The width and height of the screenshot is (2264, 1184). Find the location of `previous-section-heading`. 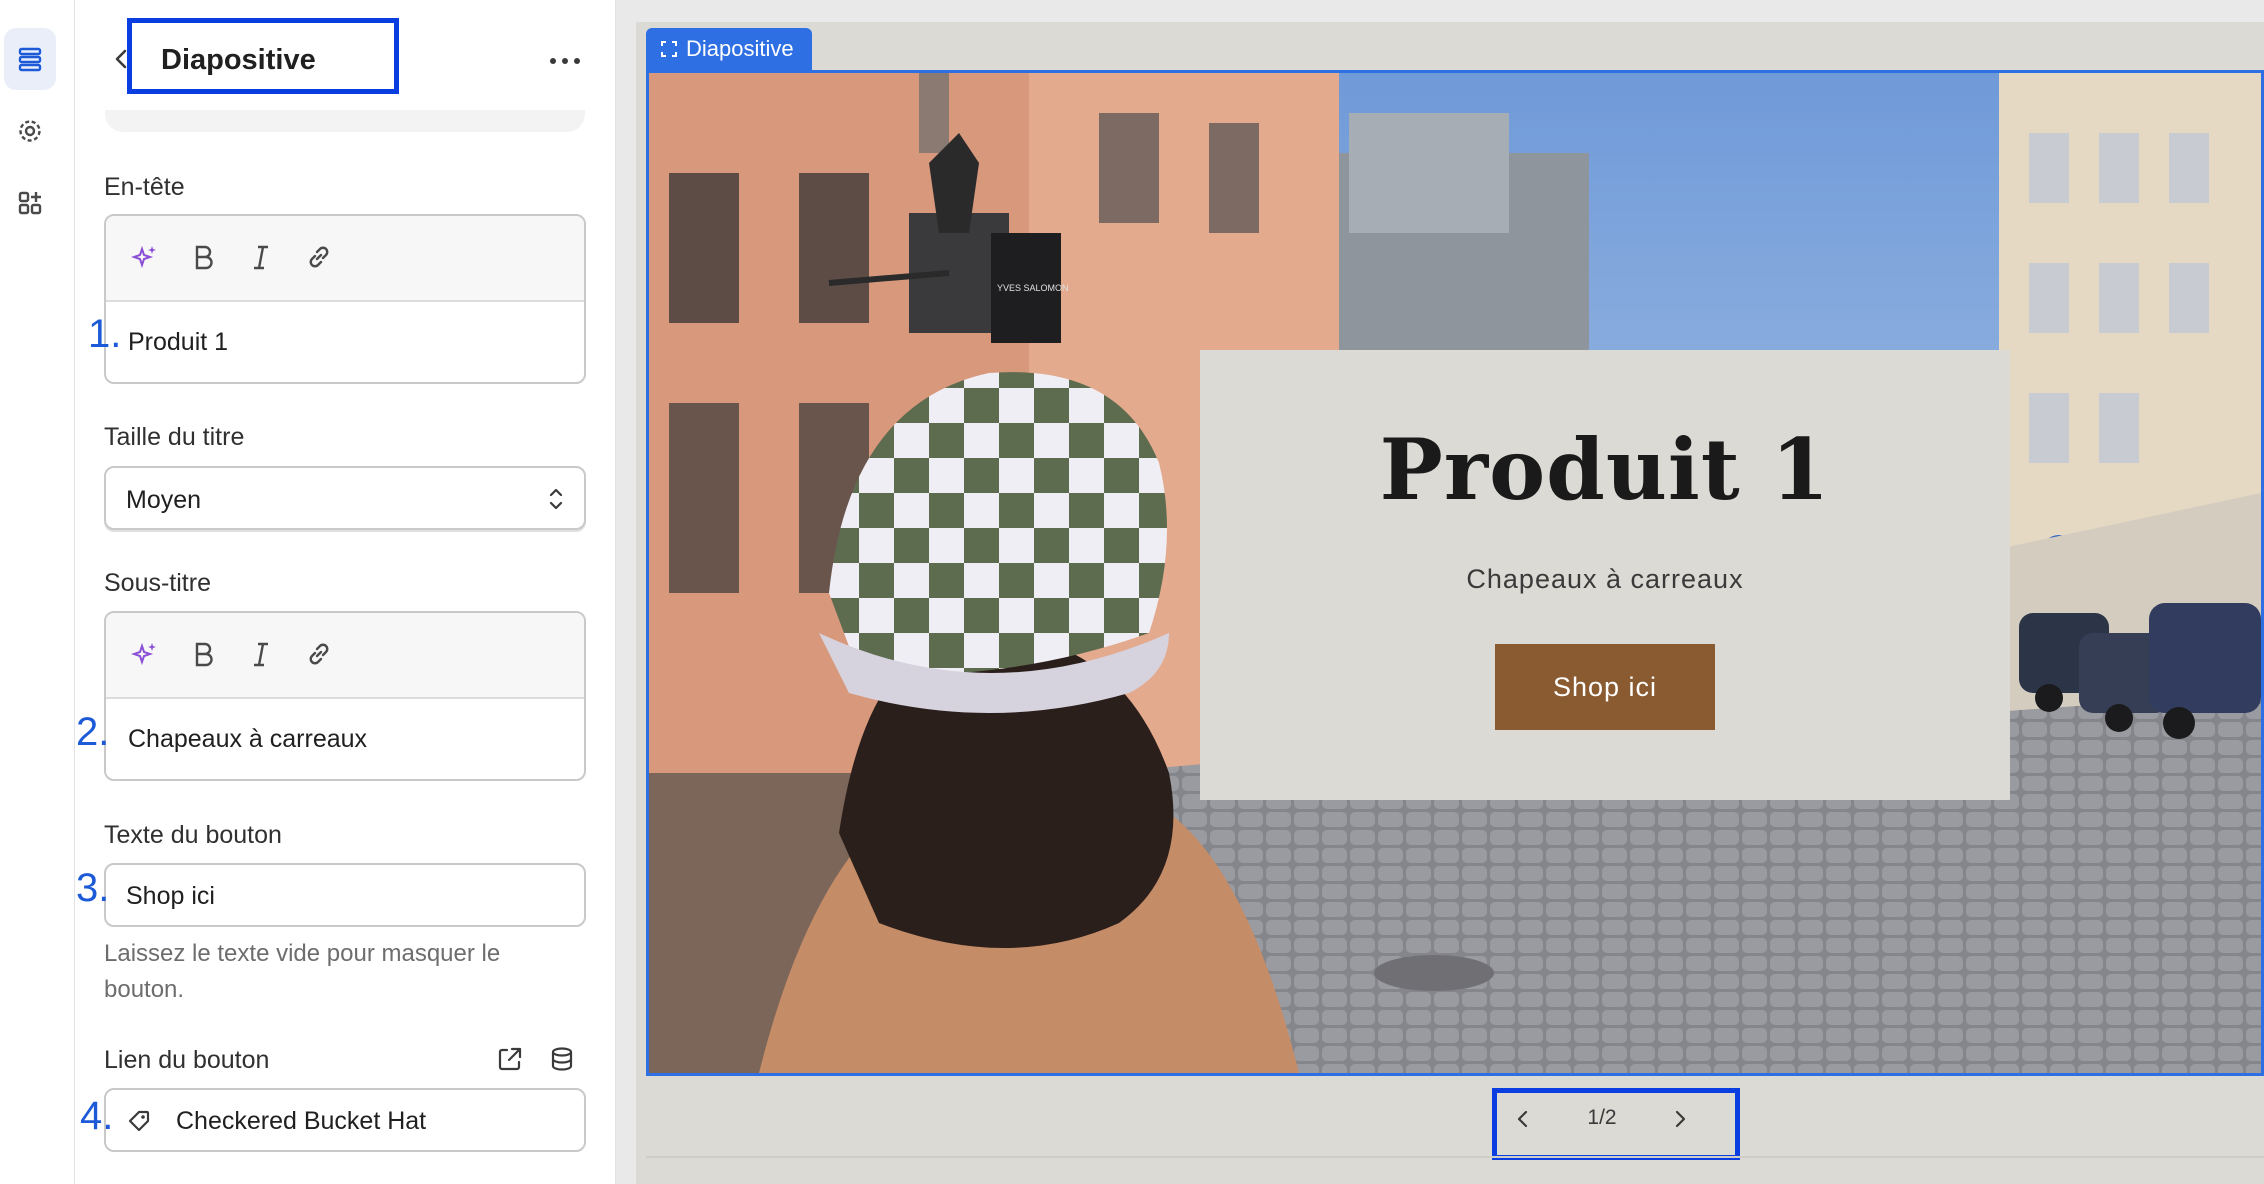

previous-section-heading is located at coordinates (1456, 12).